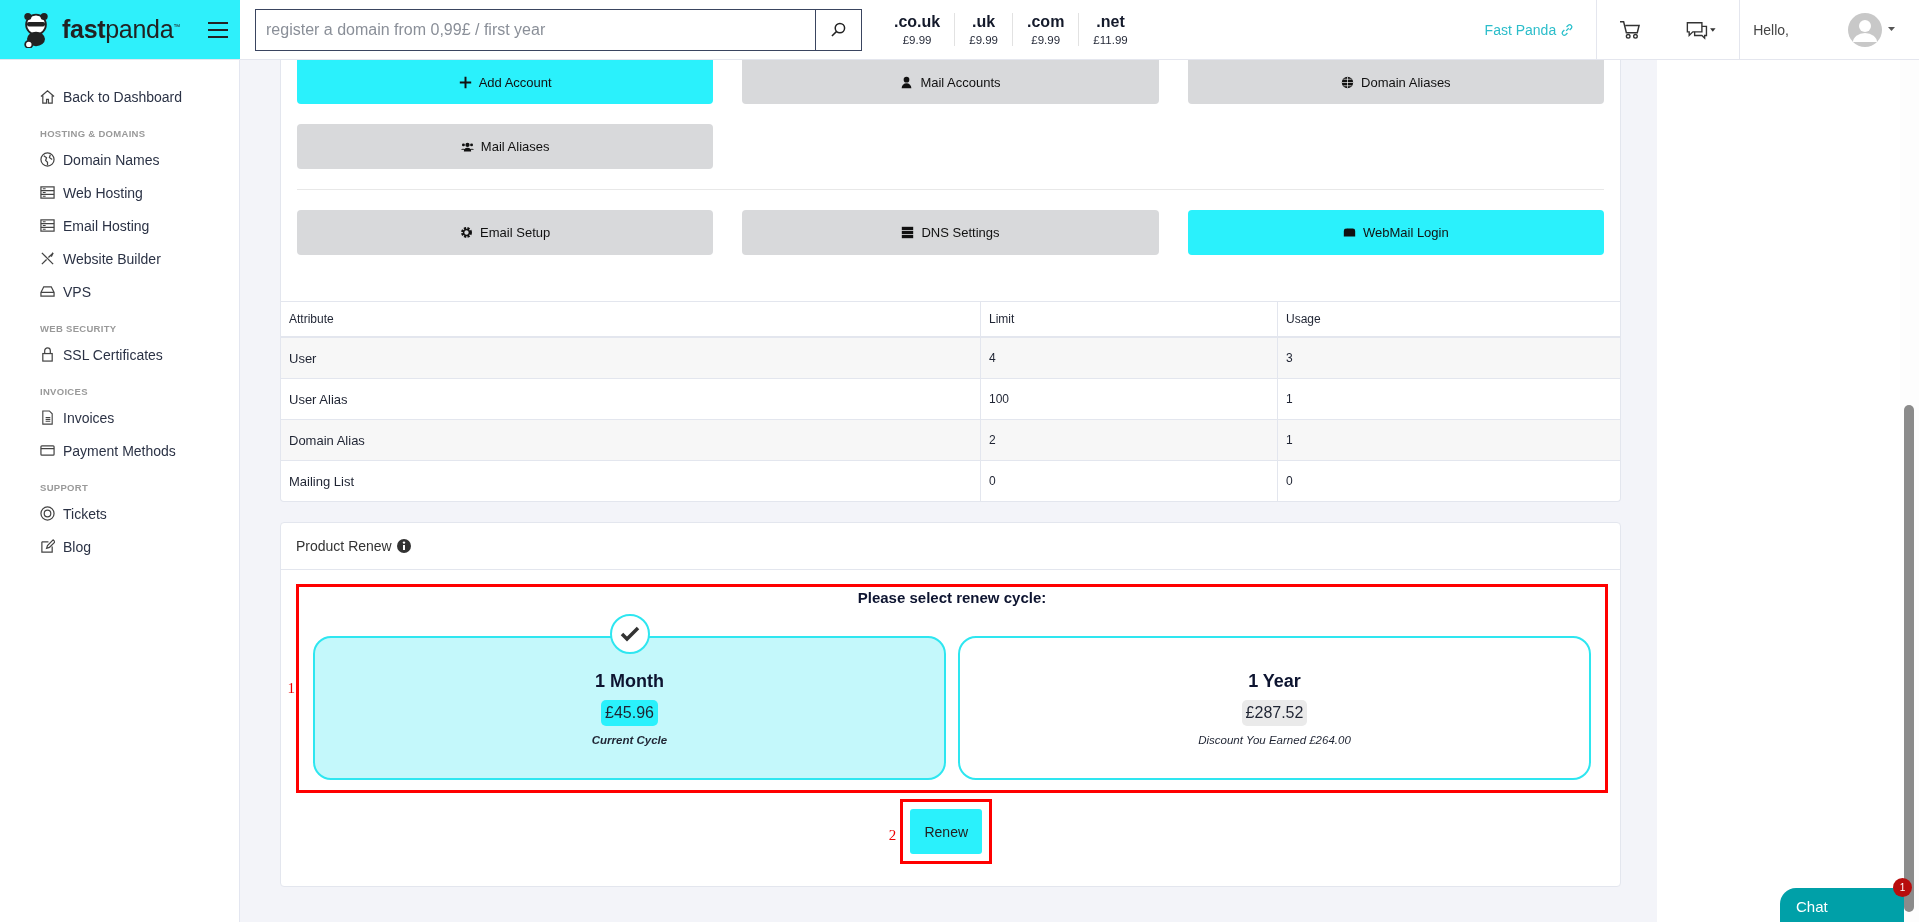 The image size is (1919, 922). Describe the element at coordinates (629, 681) in the screenshot. I see `cycle-name: 1 Month` at that location.